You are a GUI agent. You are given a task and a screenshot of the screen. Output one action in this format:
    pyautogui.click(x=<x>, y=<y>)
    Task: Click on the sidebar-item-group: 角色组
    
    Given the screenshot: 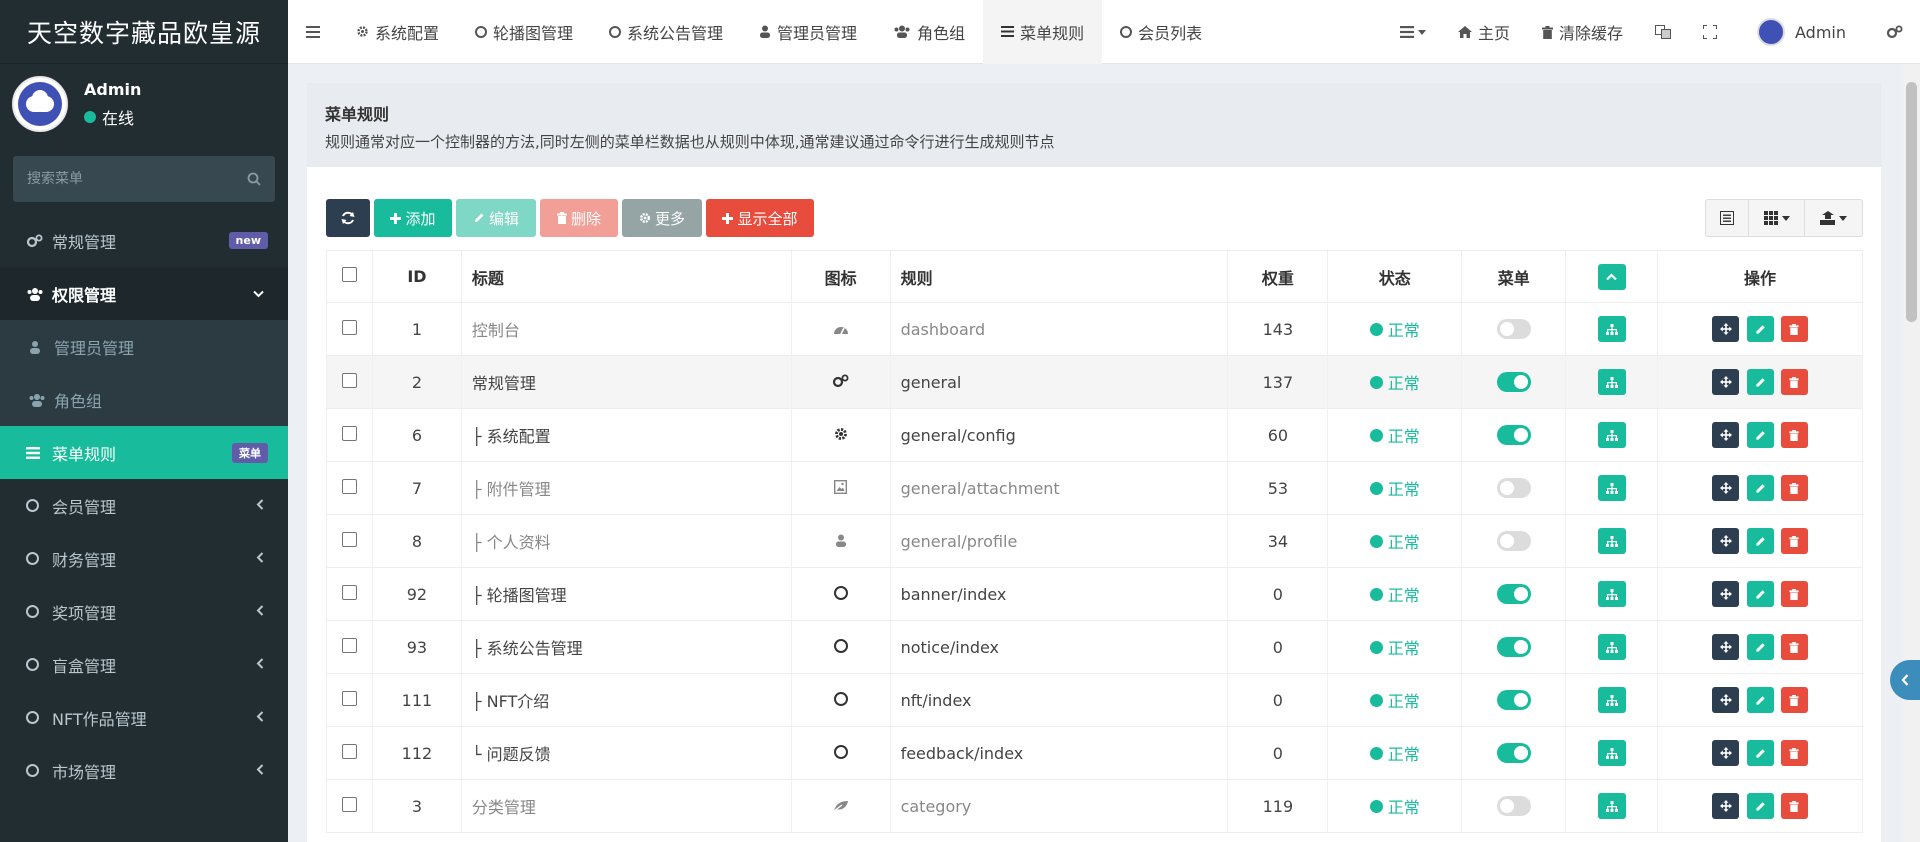 What is the action you would take?
    pyautogui.click(x=144, y=399)
    